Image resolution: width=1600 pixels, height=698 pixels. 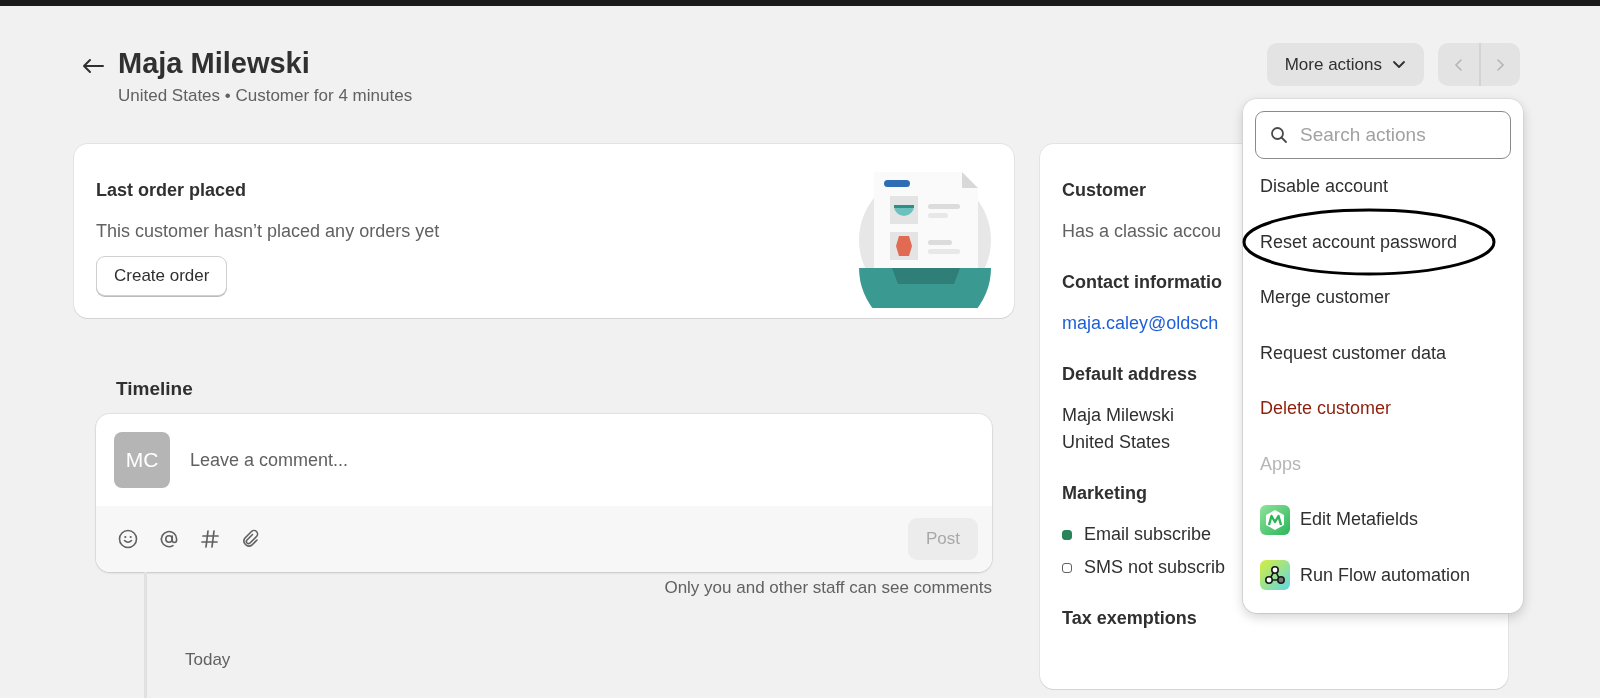 What do you see at coordinates (1383, 135) in the screenshot?
I see `search-actions-field: Search actions` at bounding box center [1383, 135].